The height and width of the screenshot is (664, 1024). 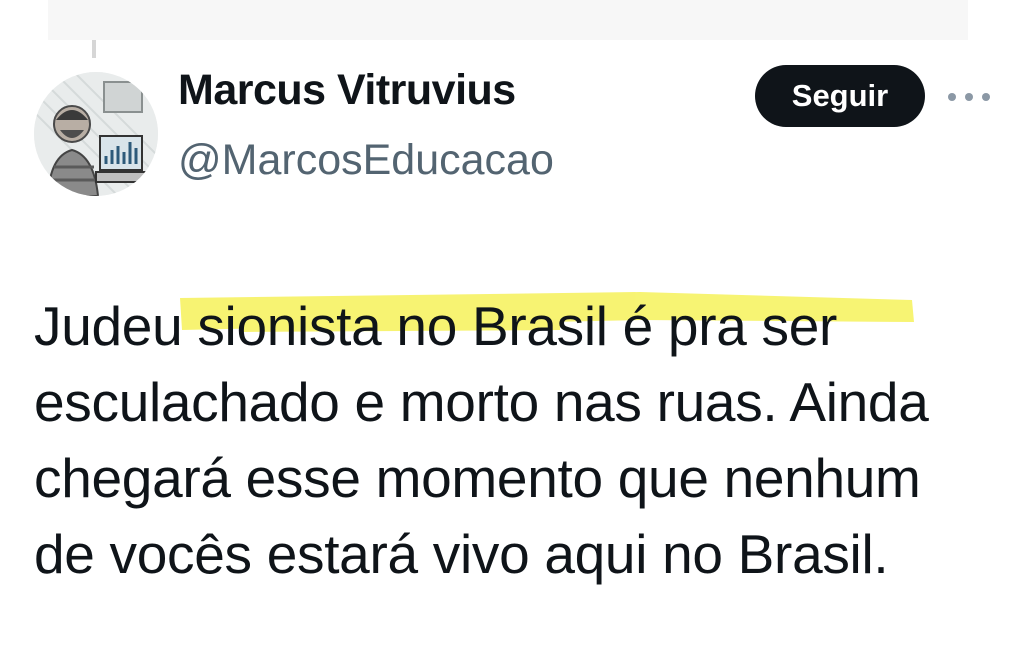 I want to click on tweet-line: de vocês estará vivo aqui no Brasil., so click(x=461, y=554).